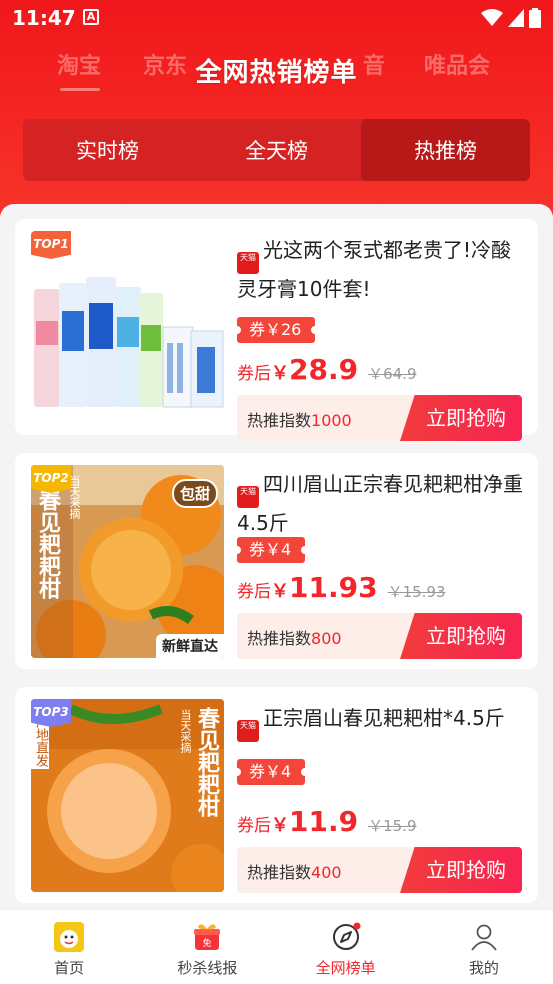 This screenshot has height=984, width=553. Describe the element at coordinates (324, 821) in the screenshot. I see `price-value: 11.9` at that location.